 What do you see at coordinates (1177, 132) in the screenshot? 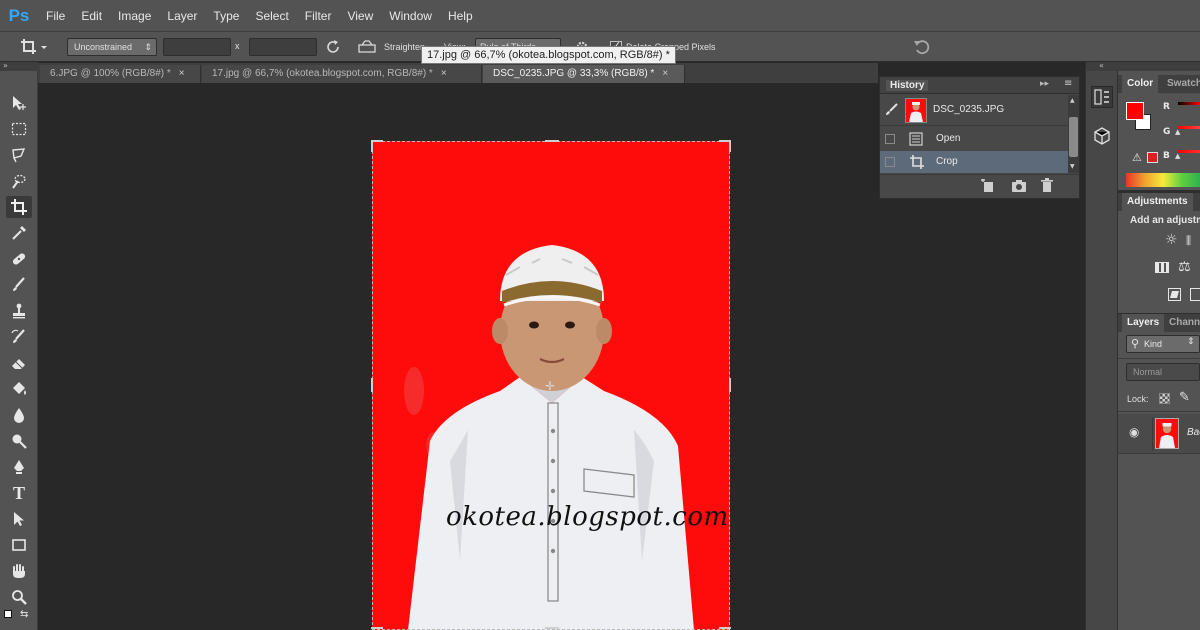
I see `slider-g-thumb-icon: ▲` at bounding box center [1177, 132].